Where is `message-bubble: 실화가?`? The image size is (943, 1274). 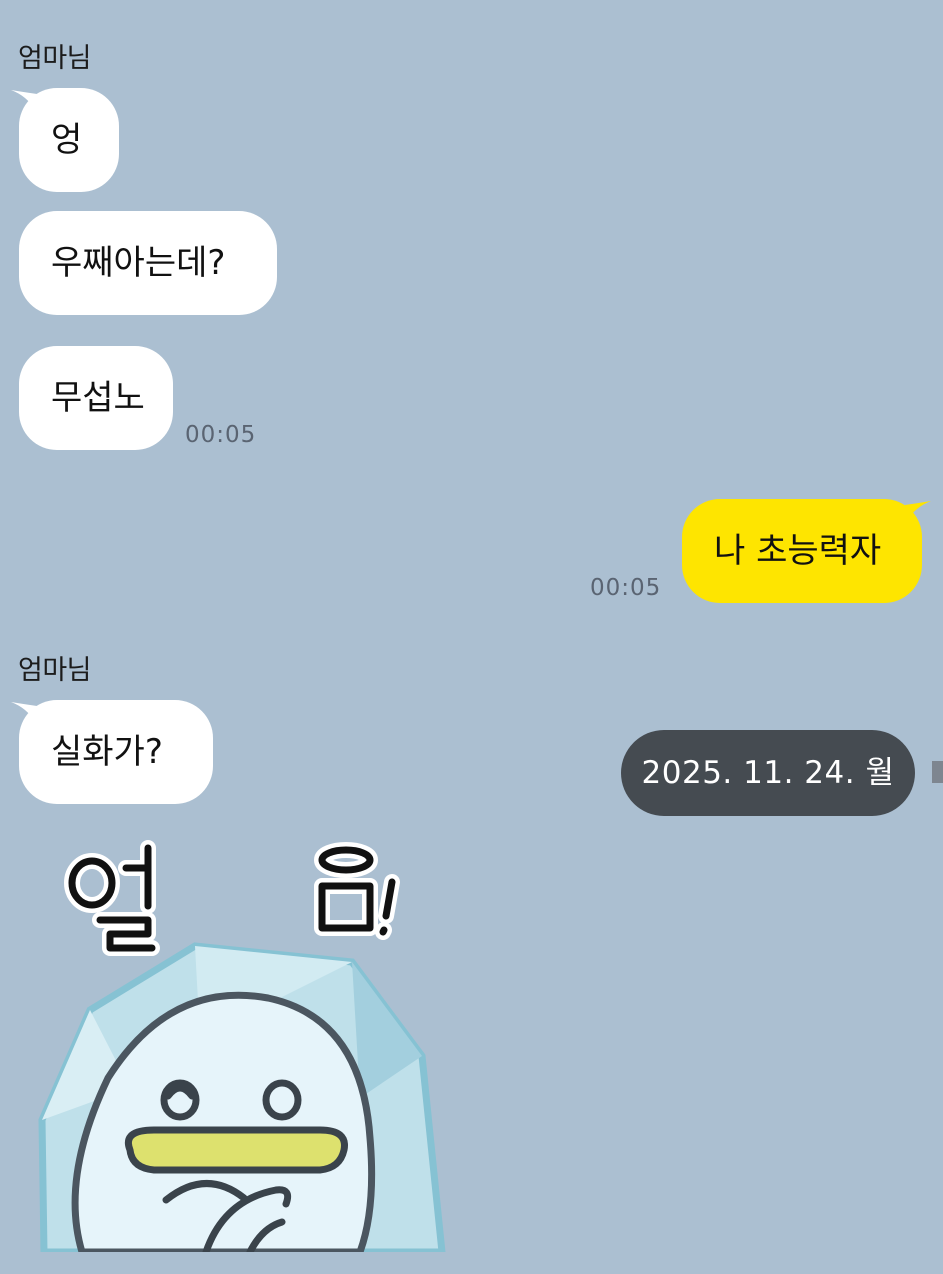
message-bubble: 실화가? is located at coordinates (116, 752).